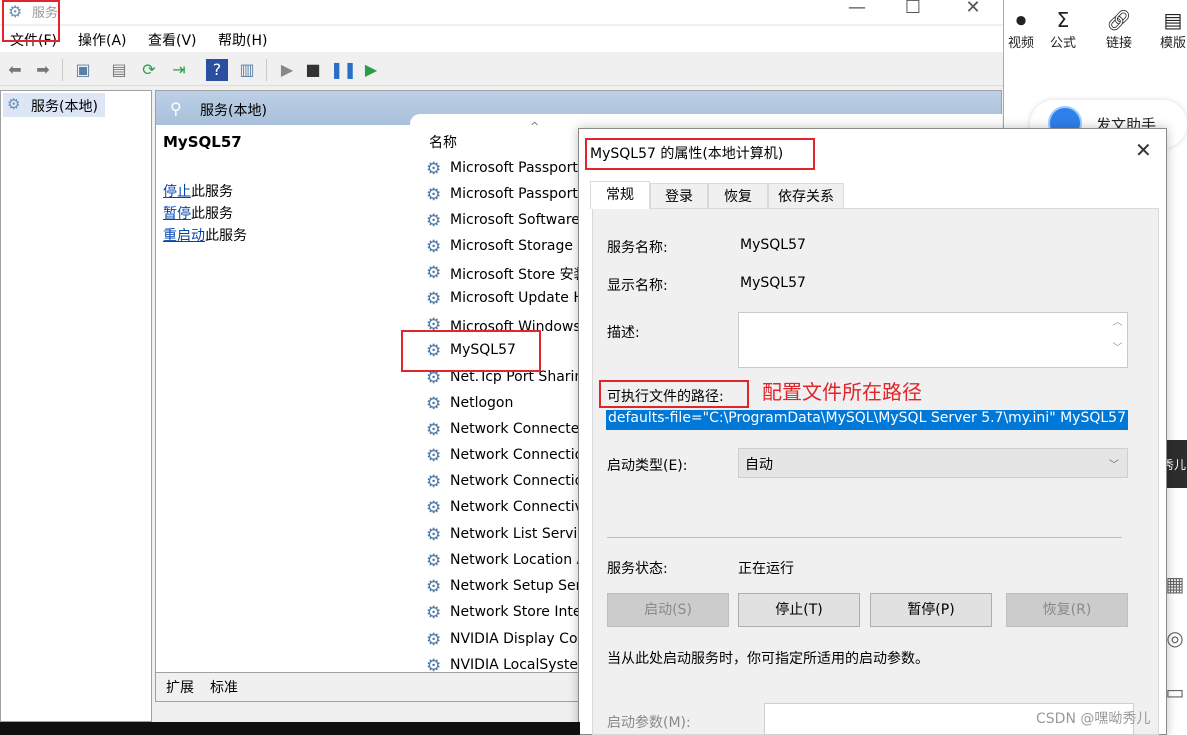  I want to click on tree-item-services-local: ⚙ 服务(本地), so click(54, 105).